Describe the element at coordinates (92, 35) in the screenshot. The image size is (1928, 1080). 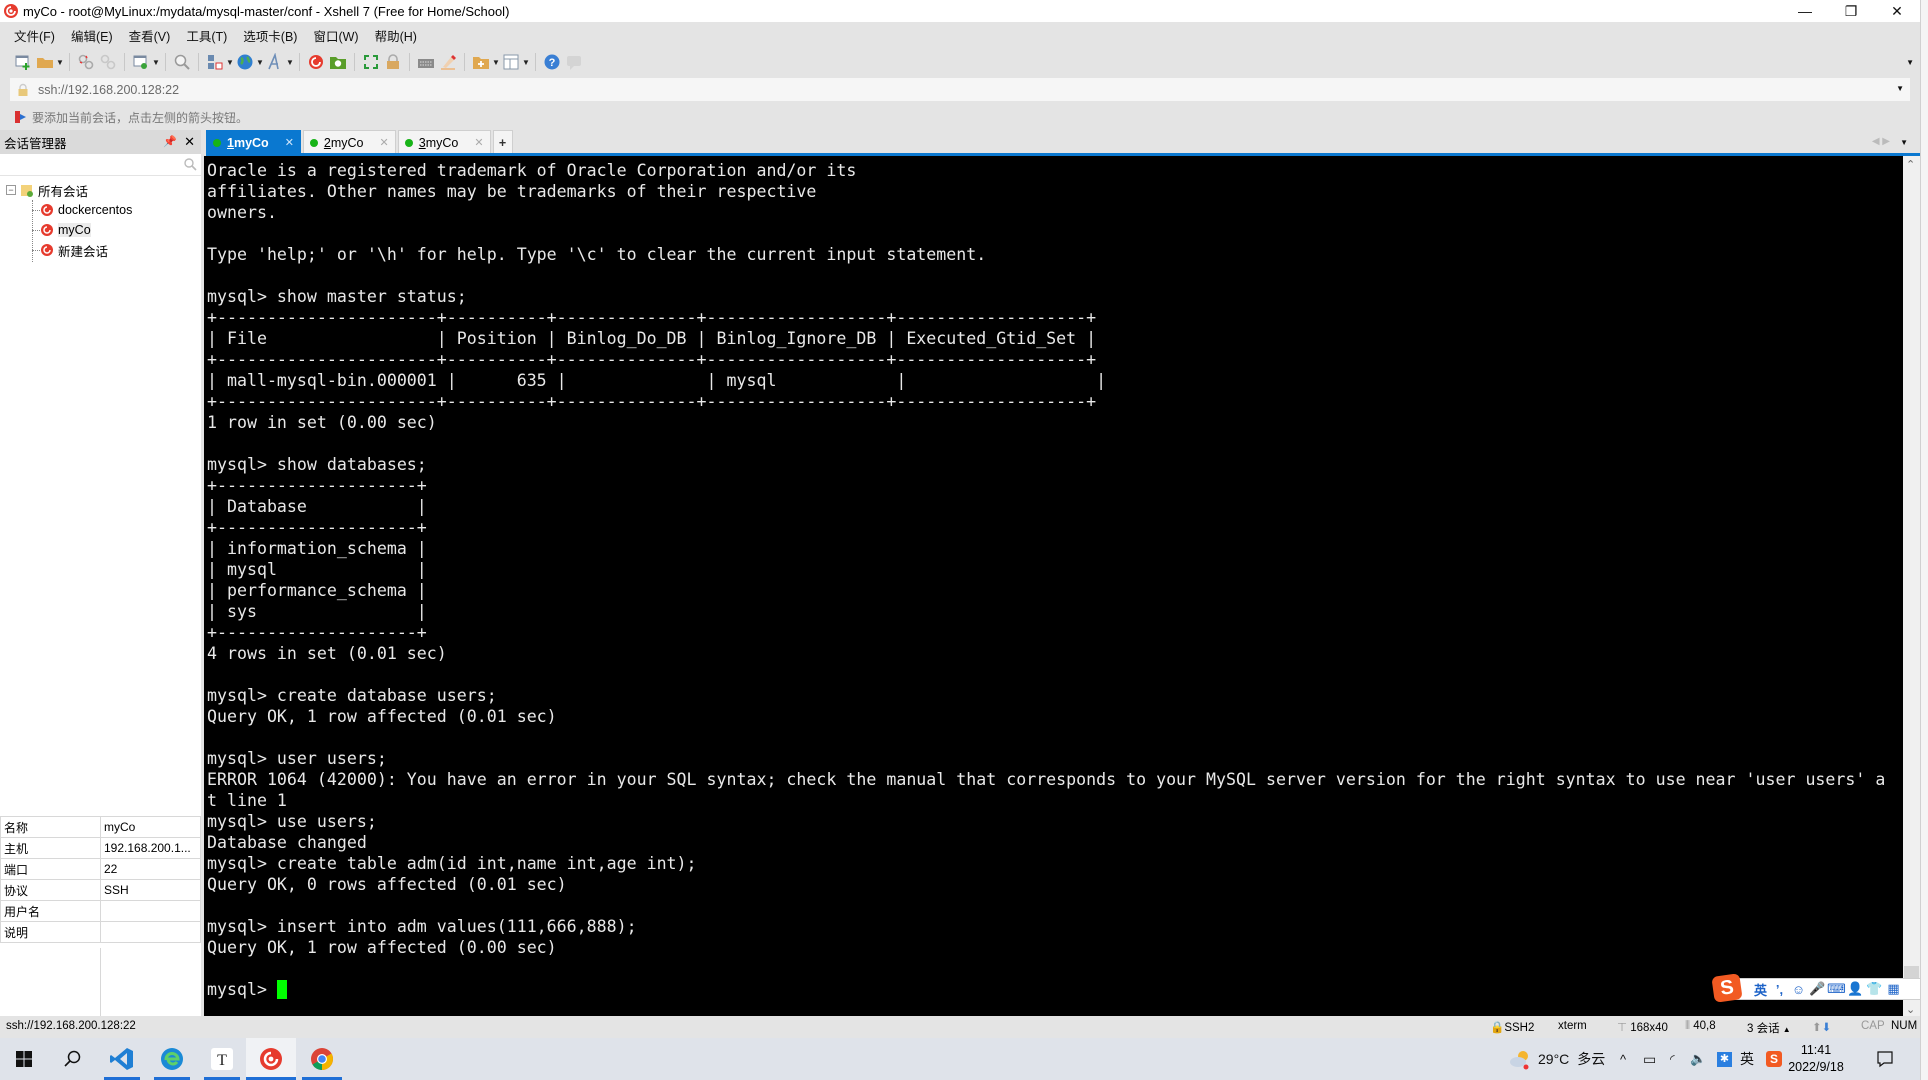
I see `menu-edit: 编辑(E)` at that location.